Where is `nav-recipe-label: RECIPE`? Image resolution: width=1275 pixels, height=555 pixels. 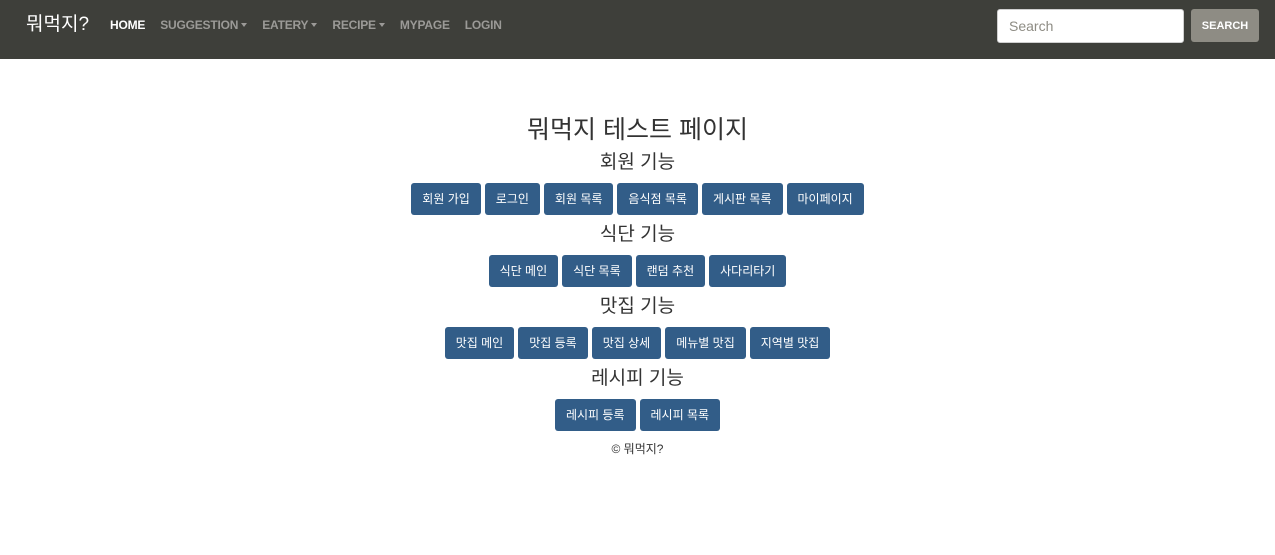 nav-recipe-label: RECIPE is located at coordinates (354, 25).